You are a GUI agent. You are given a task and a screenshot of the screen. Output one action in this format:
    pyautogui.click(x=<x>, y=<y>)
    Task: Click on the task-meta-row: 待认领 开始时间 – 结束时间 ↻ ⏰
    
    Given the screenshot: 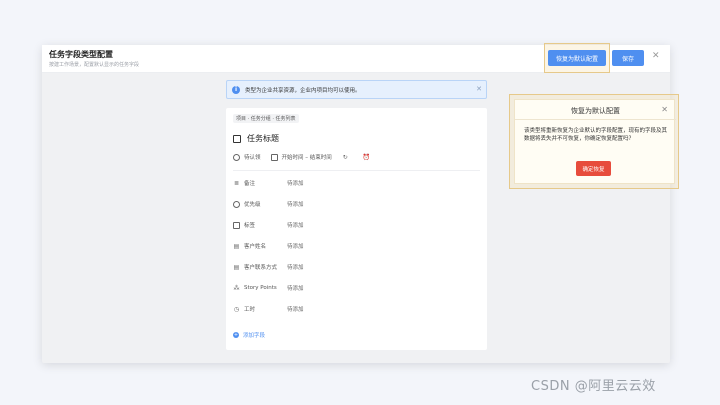 What is the action you would take?
    pyautogui.click(x=308, y=157)
    